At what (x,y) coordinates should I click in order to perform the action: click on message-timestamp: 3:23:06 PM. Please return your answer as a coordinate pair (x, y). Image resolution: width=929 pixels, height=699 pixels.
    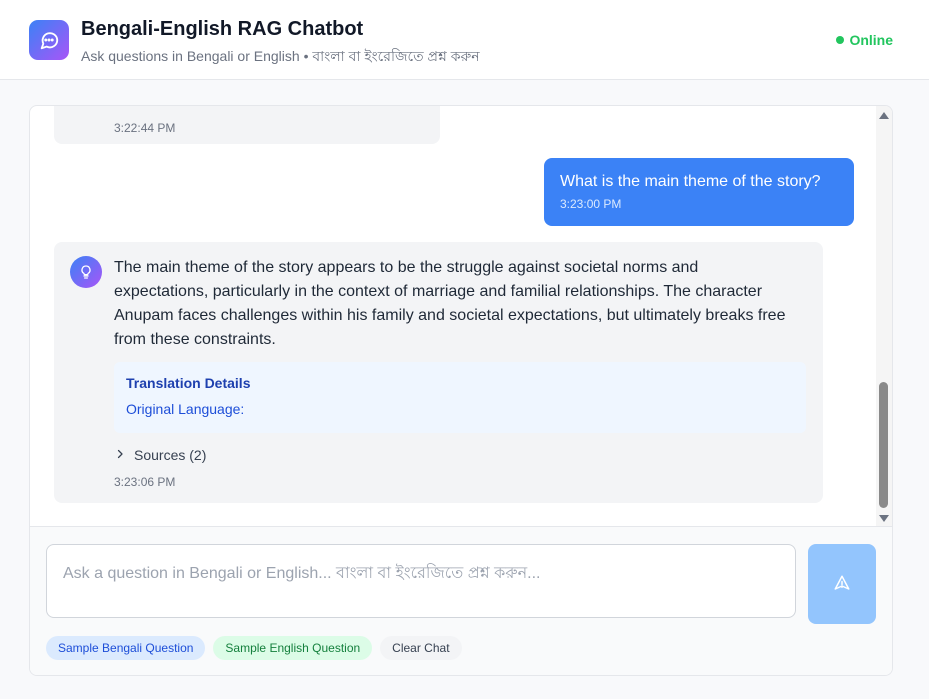
    Looking at the image, I should click on (145, 482).